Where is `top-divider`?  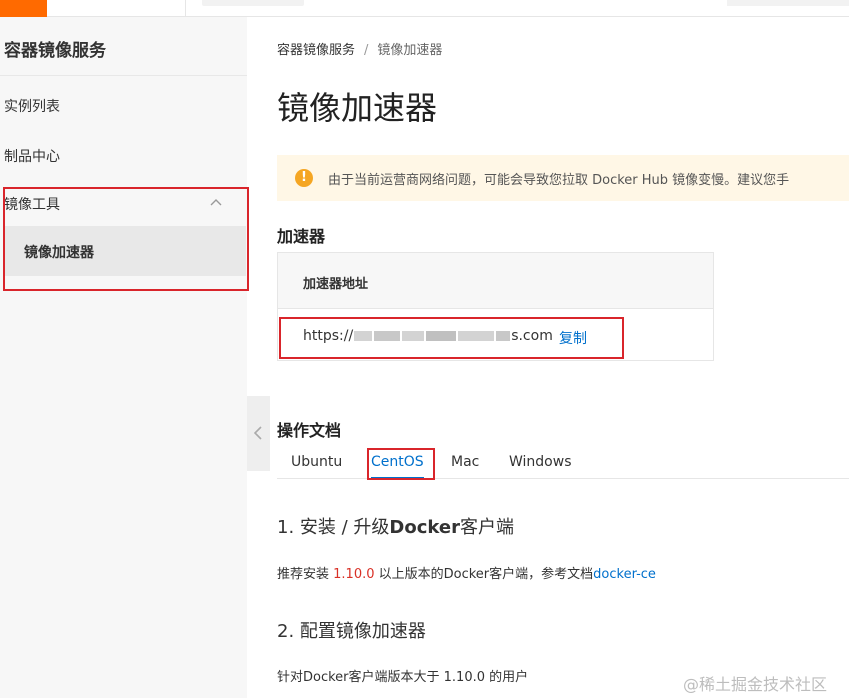 top-divider is located at coordinates (185, 8).